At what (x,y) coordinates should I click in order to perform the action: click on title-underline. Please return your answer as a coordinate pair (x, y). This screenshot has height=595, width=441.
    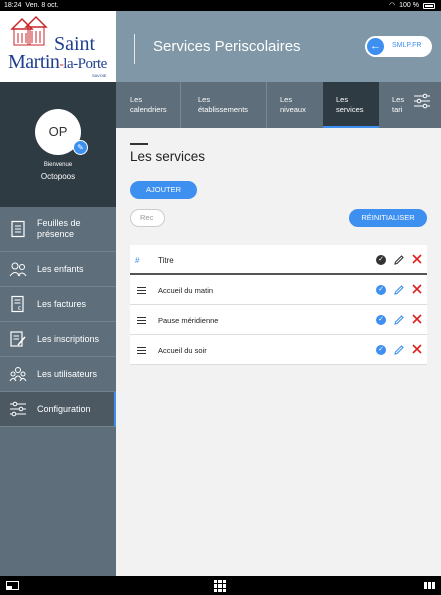
    Looking at the image, I should click on (139, 144).